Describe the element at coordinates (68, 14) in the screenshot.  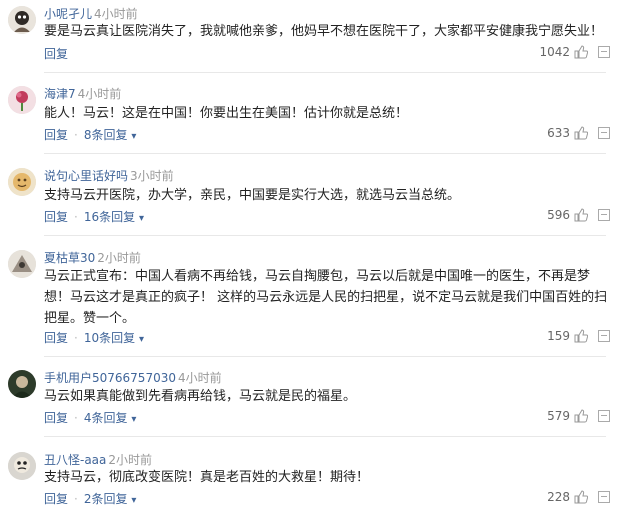
I see `username: 小呢孑儿` at that location.